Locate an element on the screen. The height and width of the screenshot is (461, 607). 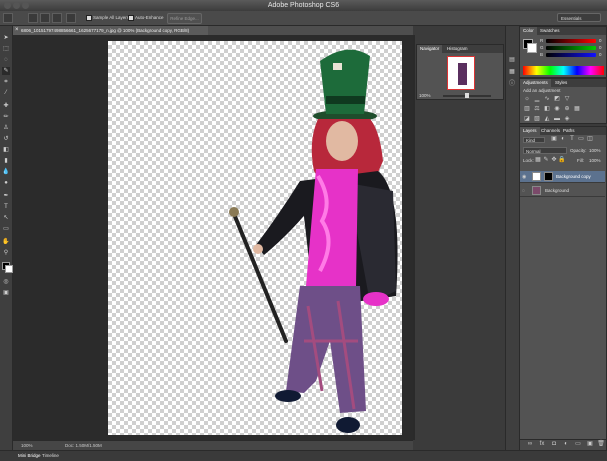
color-balance-icon: ⚖ is located at coordinates (537, 109).